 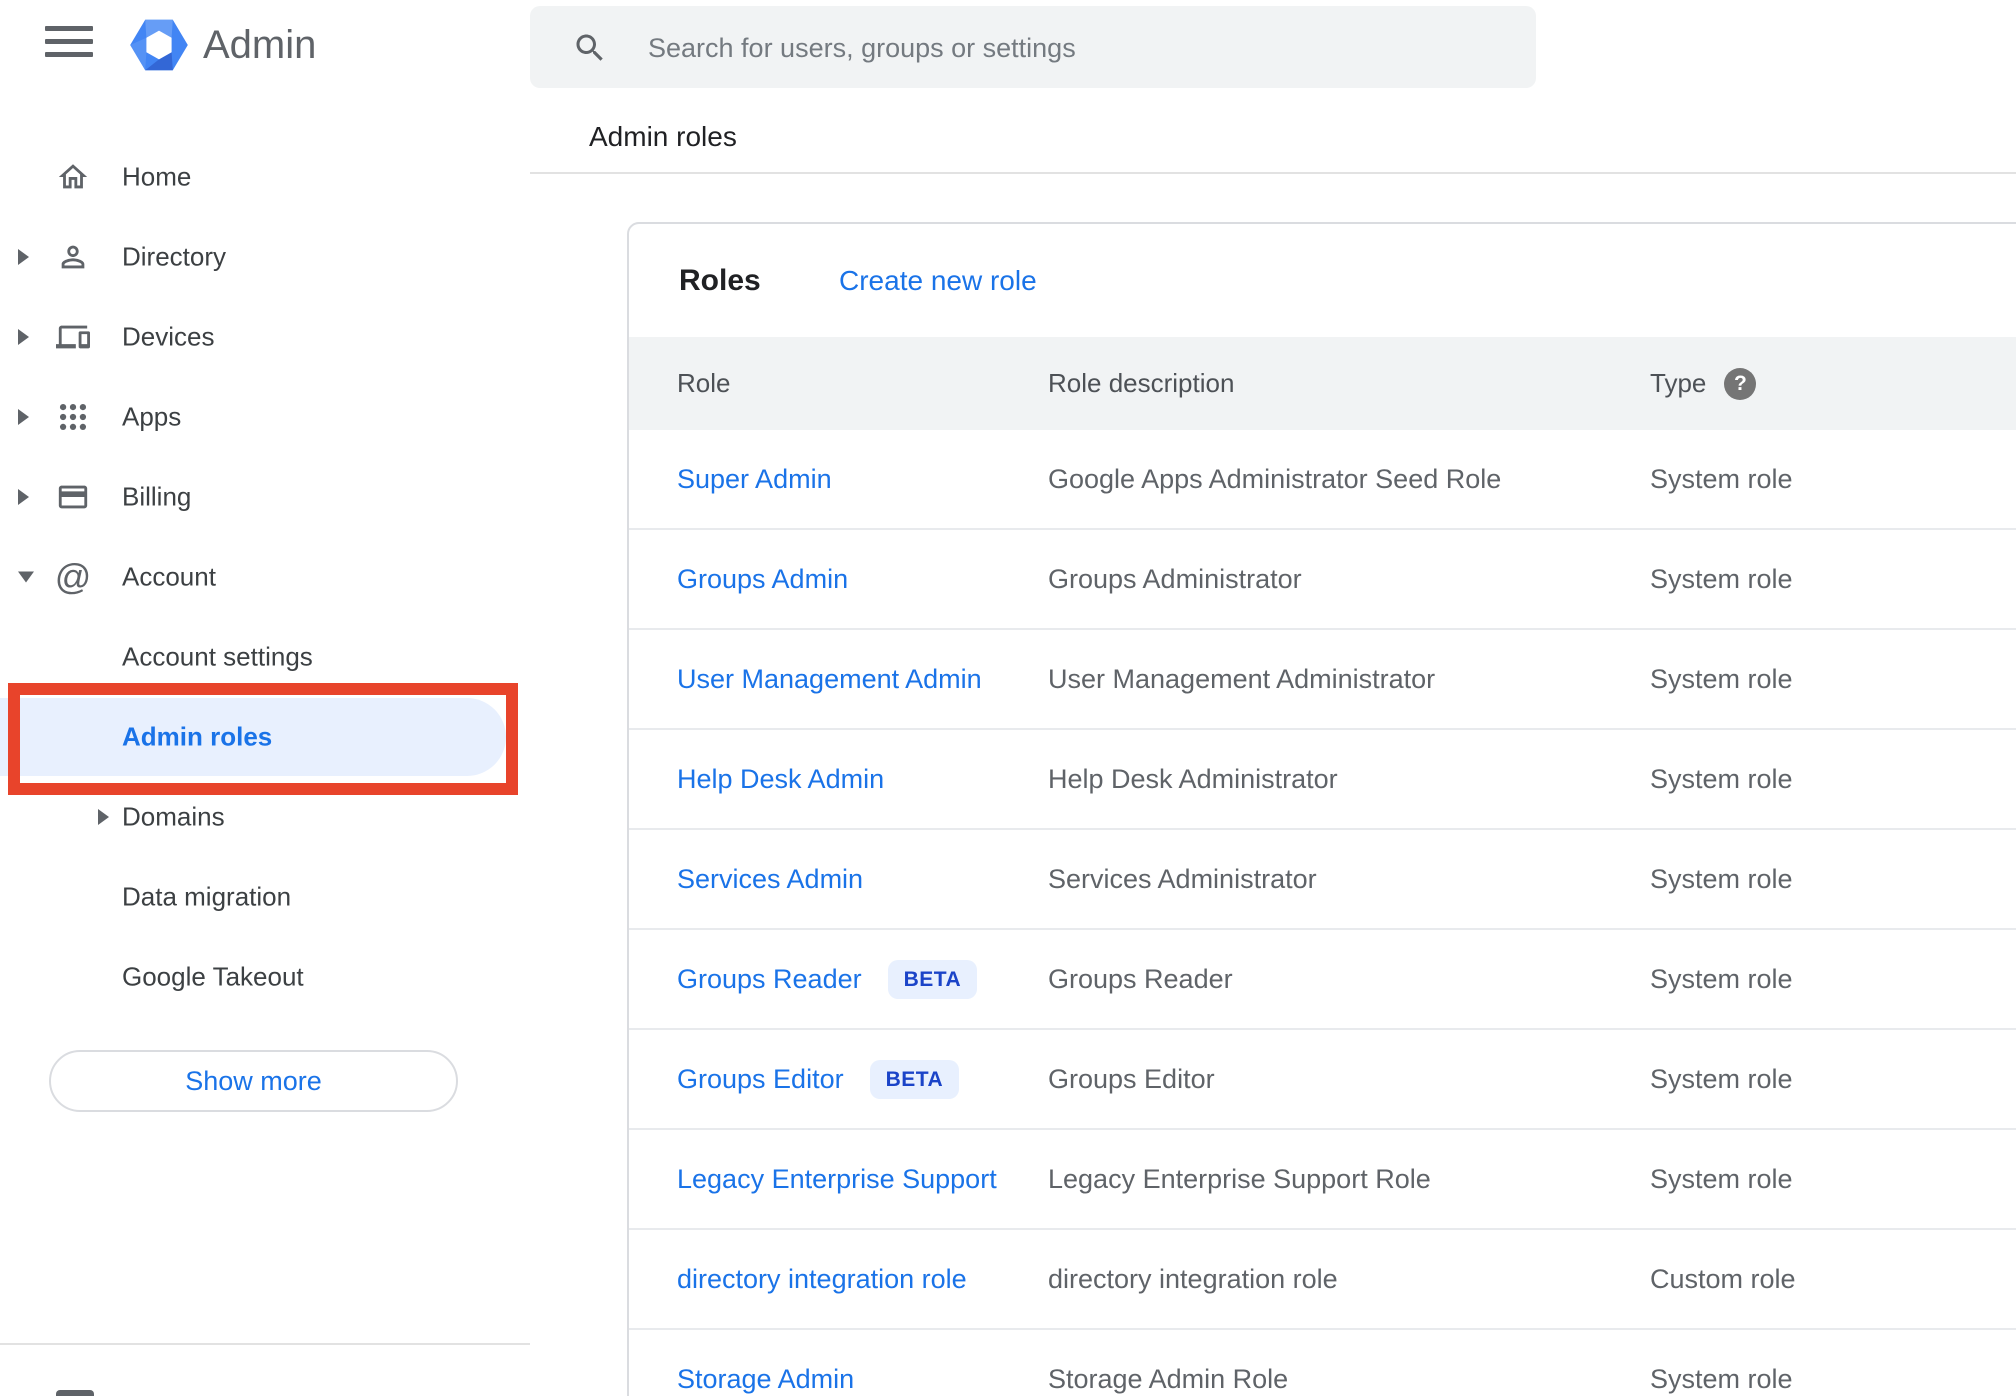 I want to click on sidebar-item-data-migration: Data migration, so click(x=265, y=897).